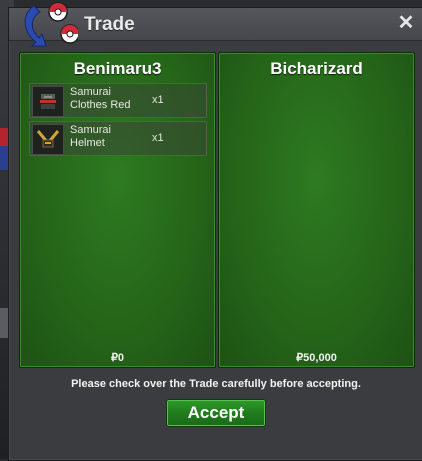  What do you see at coordinates (316, 68) in the screenshot?
I see `right-player-name: Bicharizard` at bounding box center [316, 68].